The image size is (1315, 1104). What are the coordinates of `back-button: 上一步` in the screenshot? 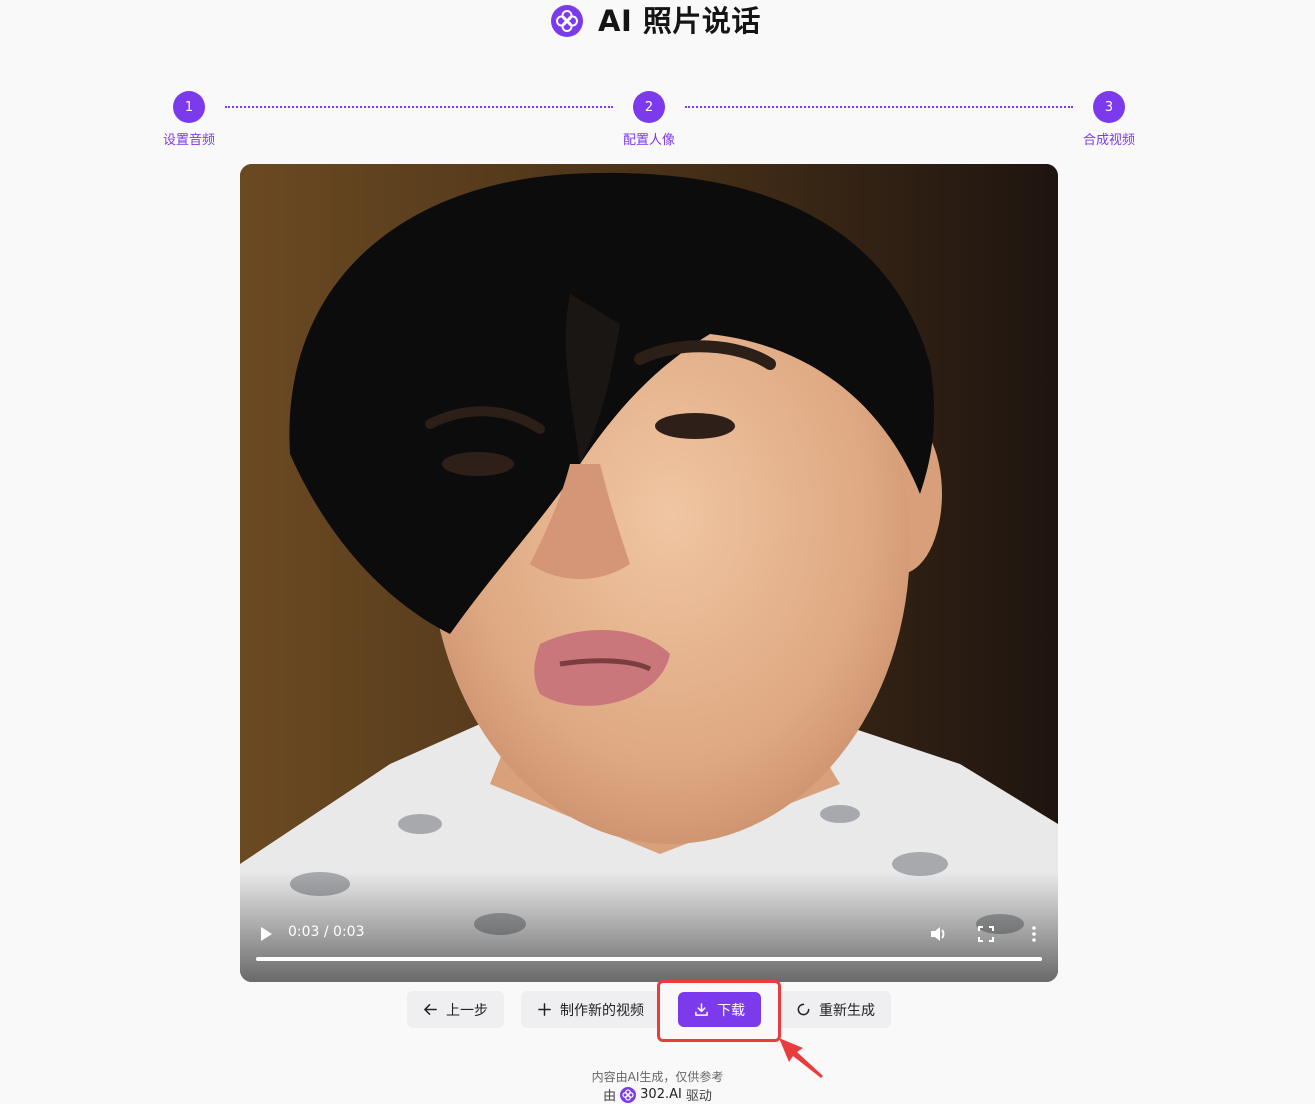 It's located at (455, 1009).